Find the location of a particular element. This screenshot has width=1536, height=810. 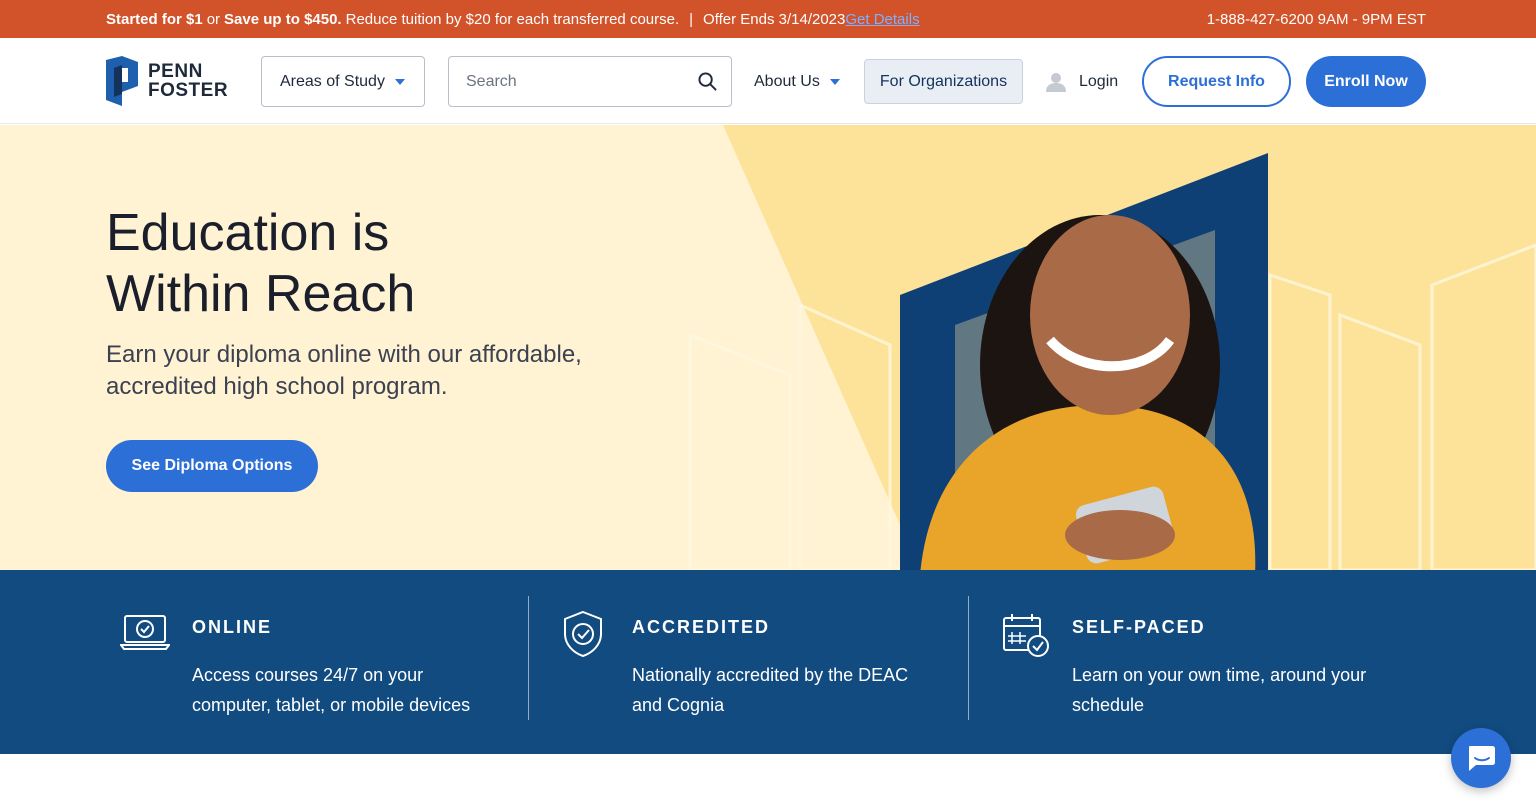

feature-accredited-title: ACCREDITED is located at coordinates (701, 627).